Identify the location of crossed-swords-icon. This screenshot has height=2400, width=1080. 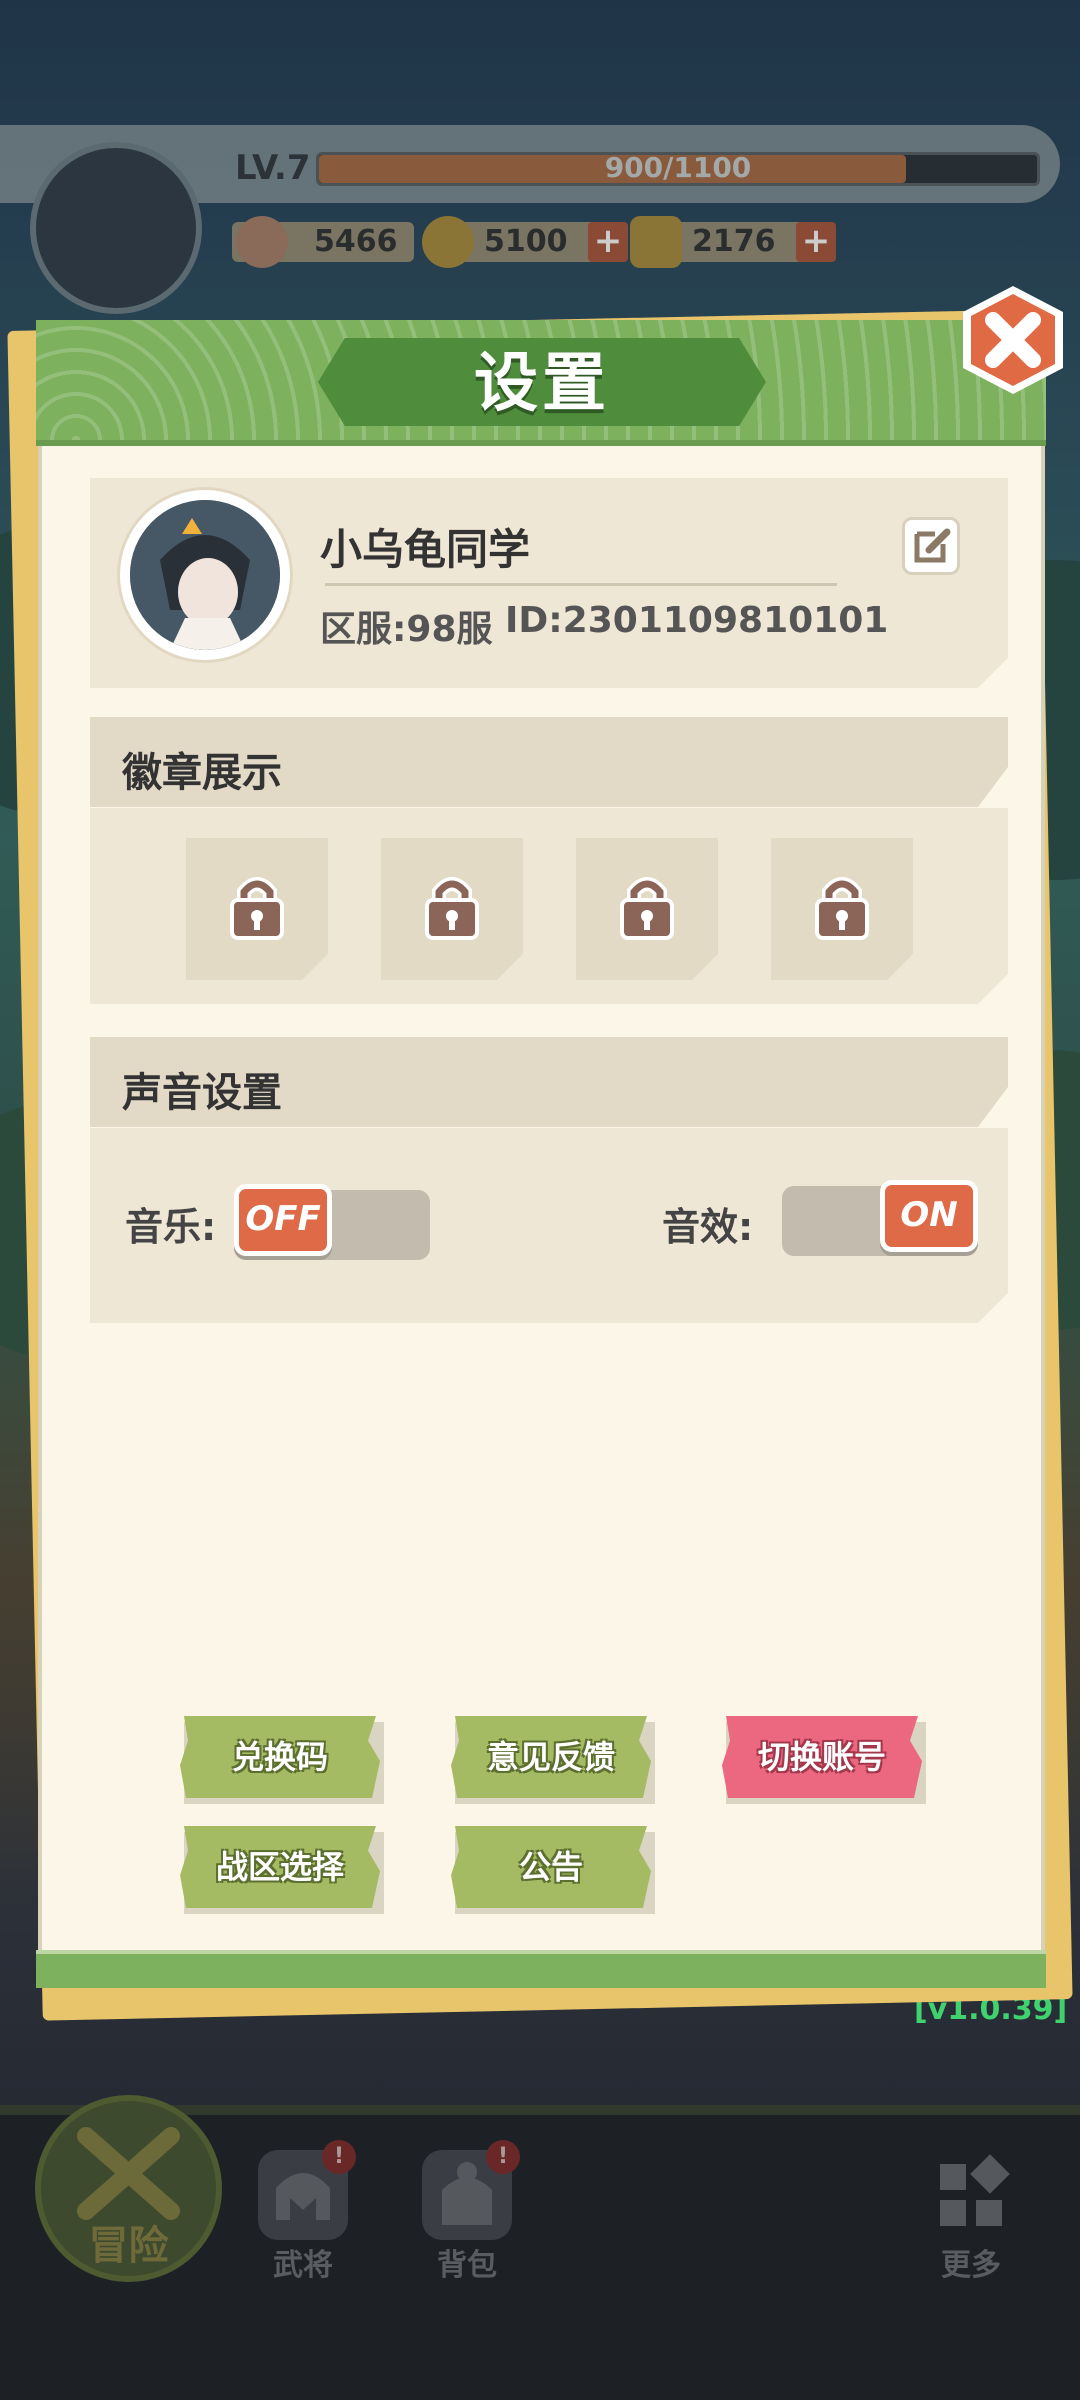
(262, 242).